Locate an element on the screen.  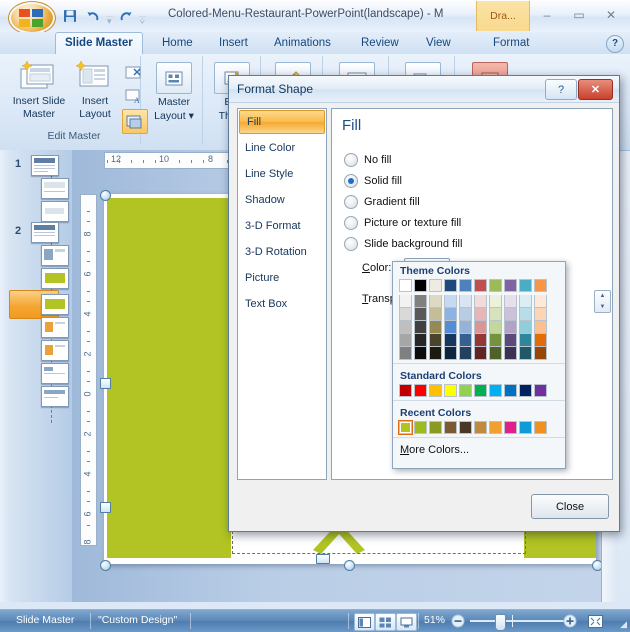
standard-colors-grid is located at coordinates (479, 390).